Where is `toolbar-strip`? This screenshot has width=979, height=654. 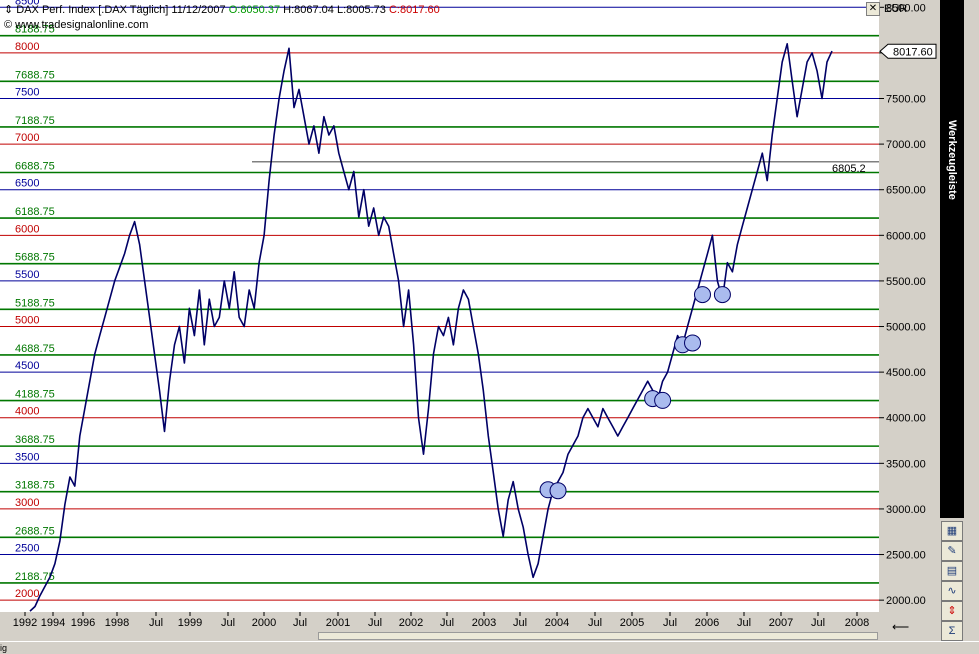
toolbar-strip is located at coordinates (952, 259).